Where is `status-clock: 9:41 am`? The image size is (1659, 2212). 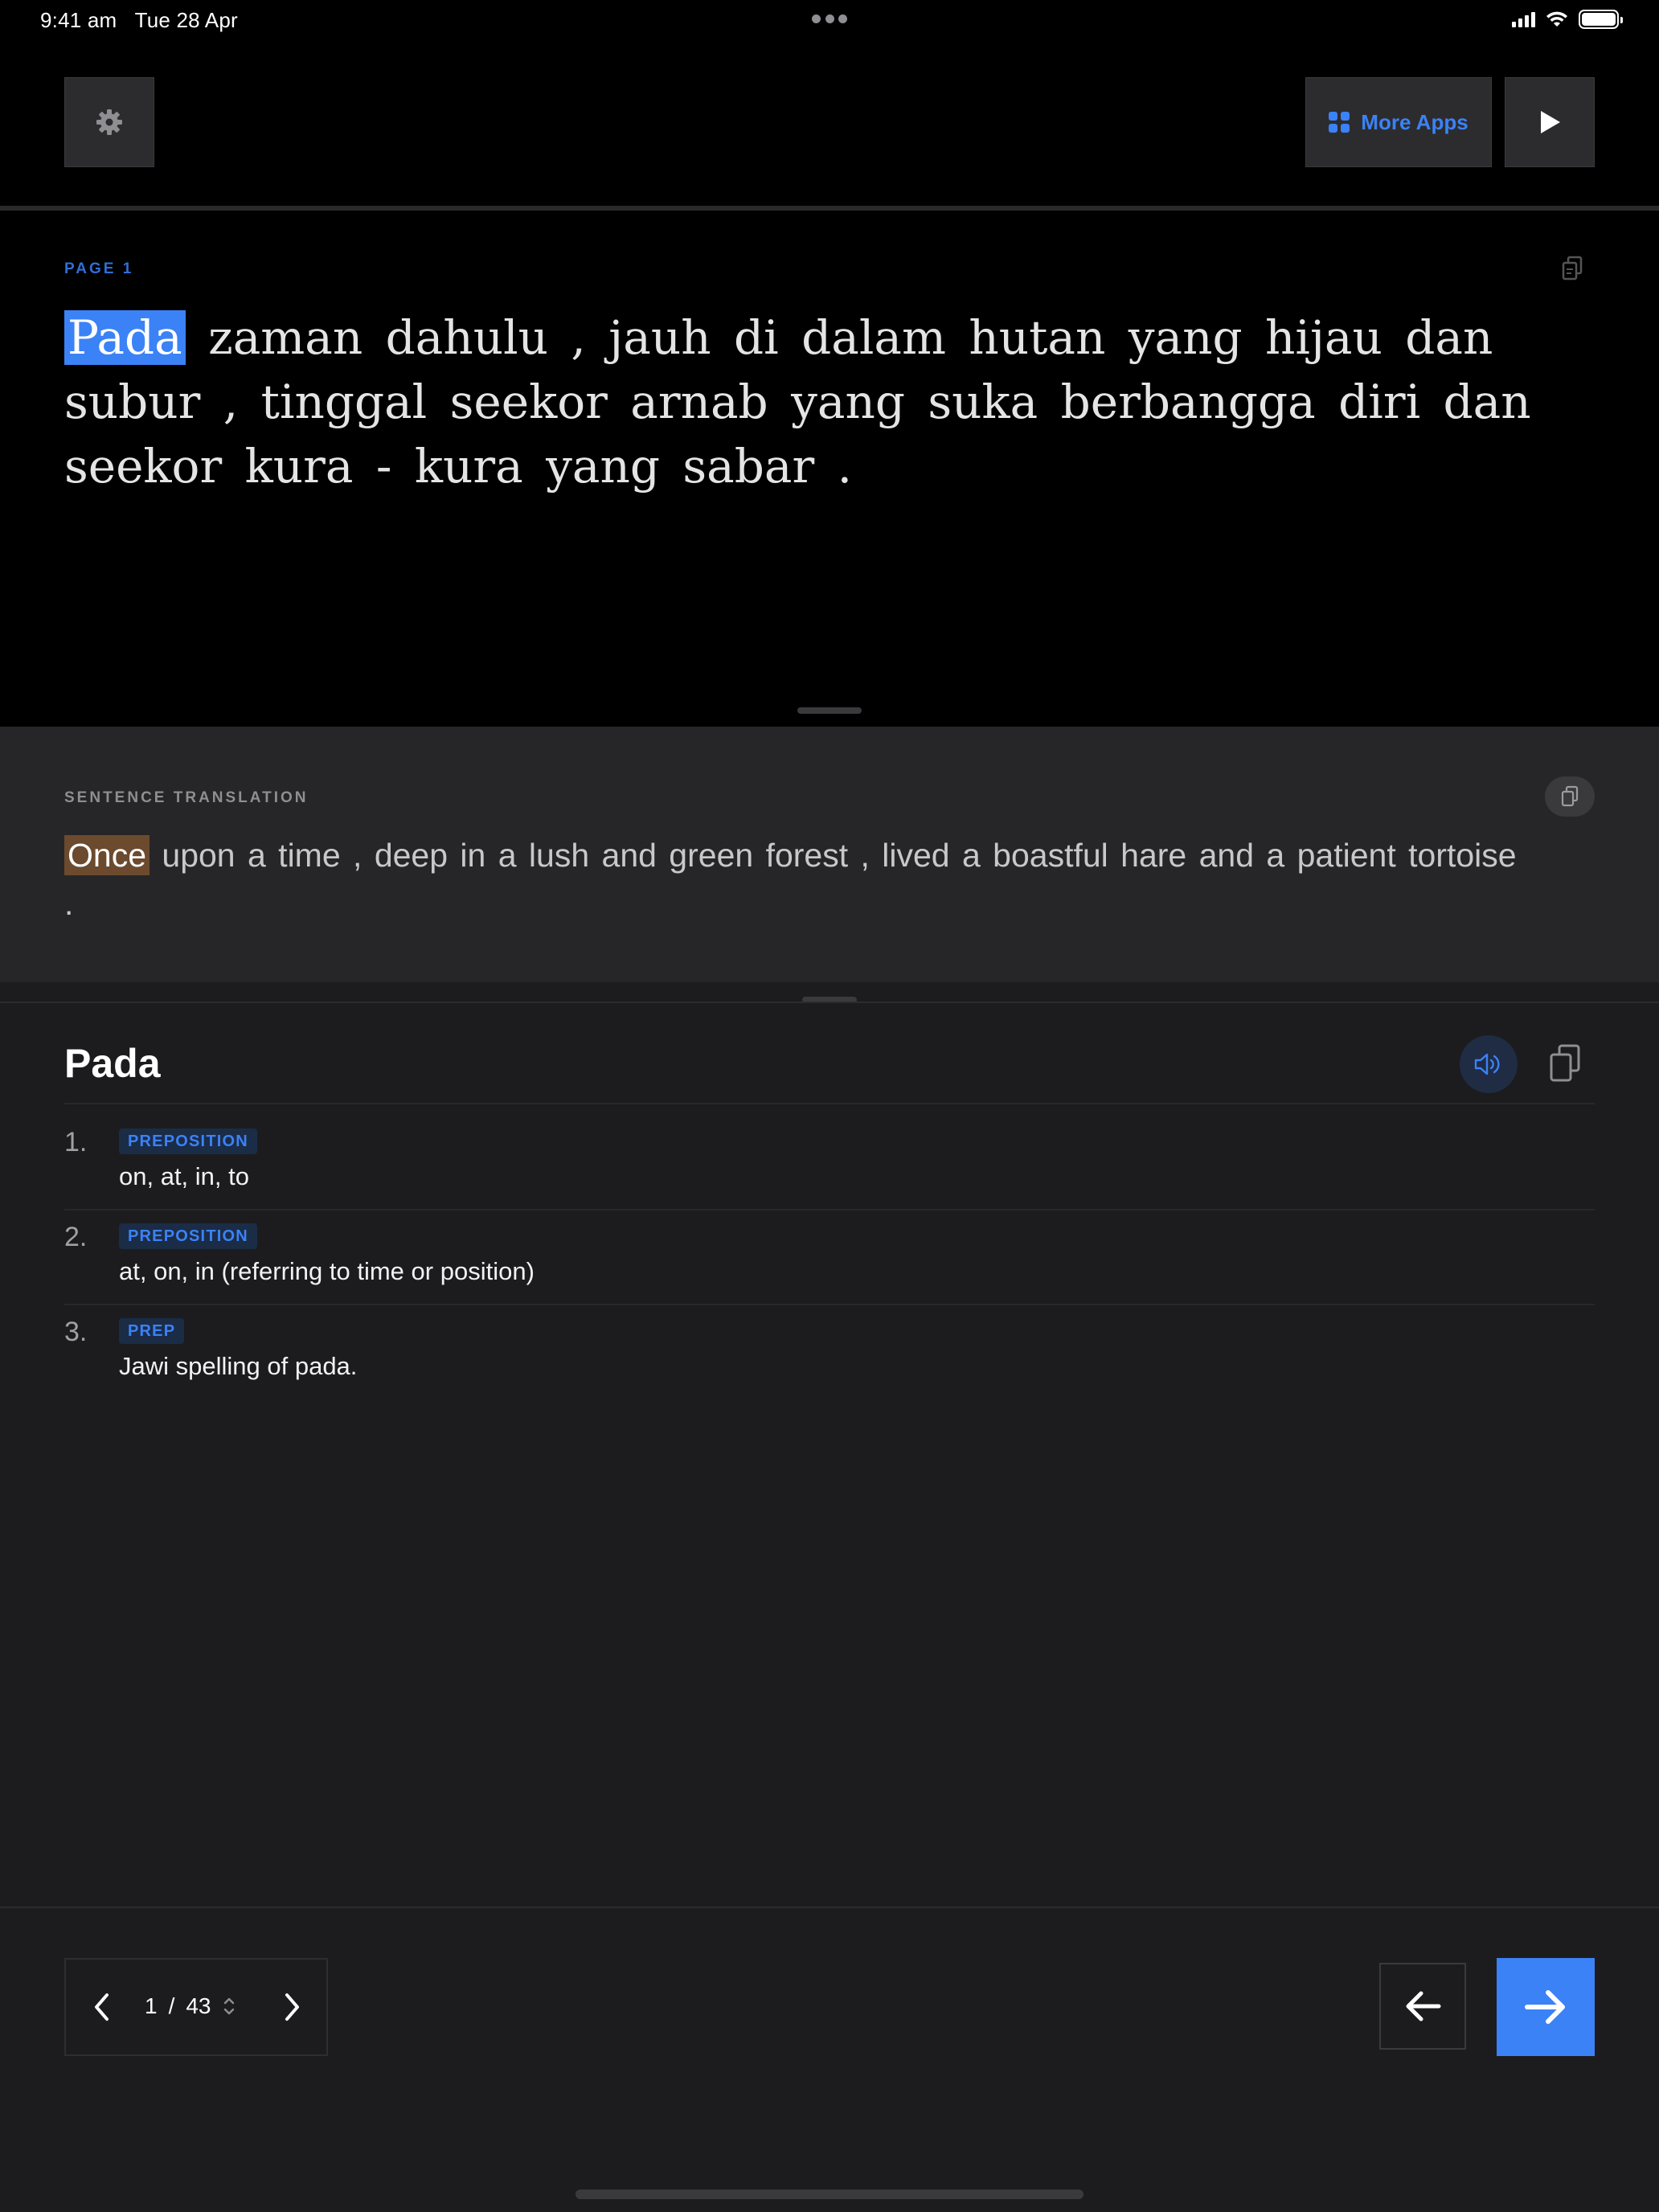 status-clock: 9:41 am is located at coordinates (78, 20).